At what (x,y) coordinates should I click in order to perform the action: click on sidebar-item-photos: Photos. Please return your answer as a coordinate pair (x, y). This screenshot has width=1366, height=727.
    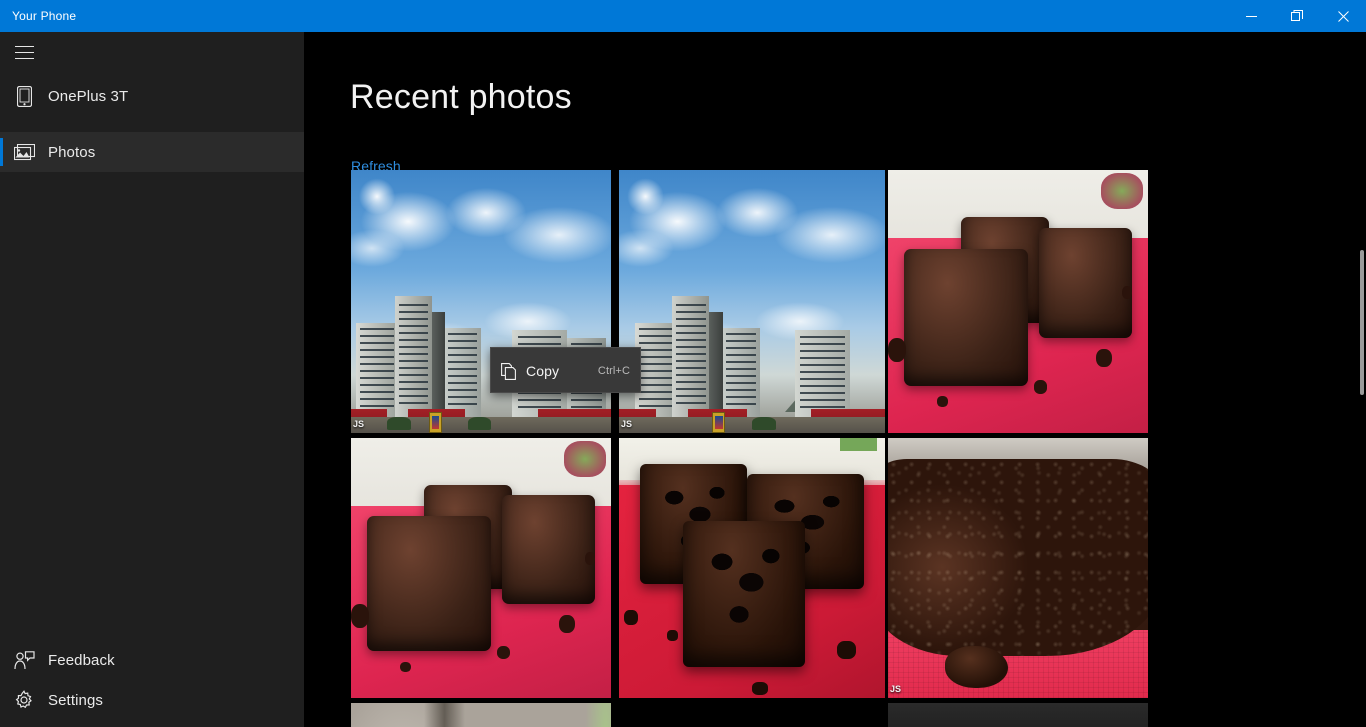
    Looking at the image, I should click on (152, 152).